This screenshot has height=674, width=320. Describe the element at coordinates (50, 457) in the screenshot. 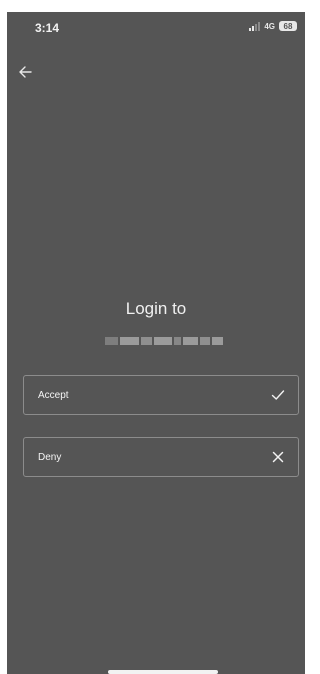

I see `deny-label: Deny` at that location.